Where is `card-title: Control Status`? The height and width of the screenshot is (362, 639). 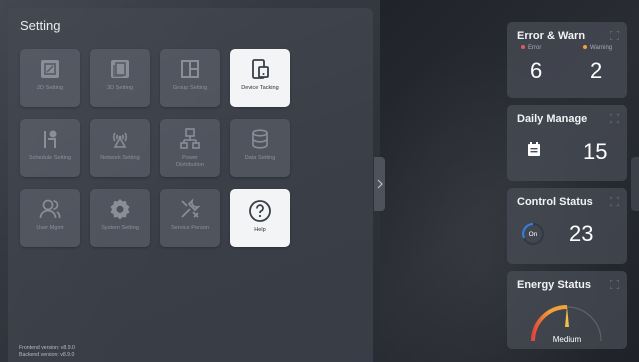 card-title: Control Status is located at coordinates (555, 202).